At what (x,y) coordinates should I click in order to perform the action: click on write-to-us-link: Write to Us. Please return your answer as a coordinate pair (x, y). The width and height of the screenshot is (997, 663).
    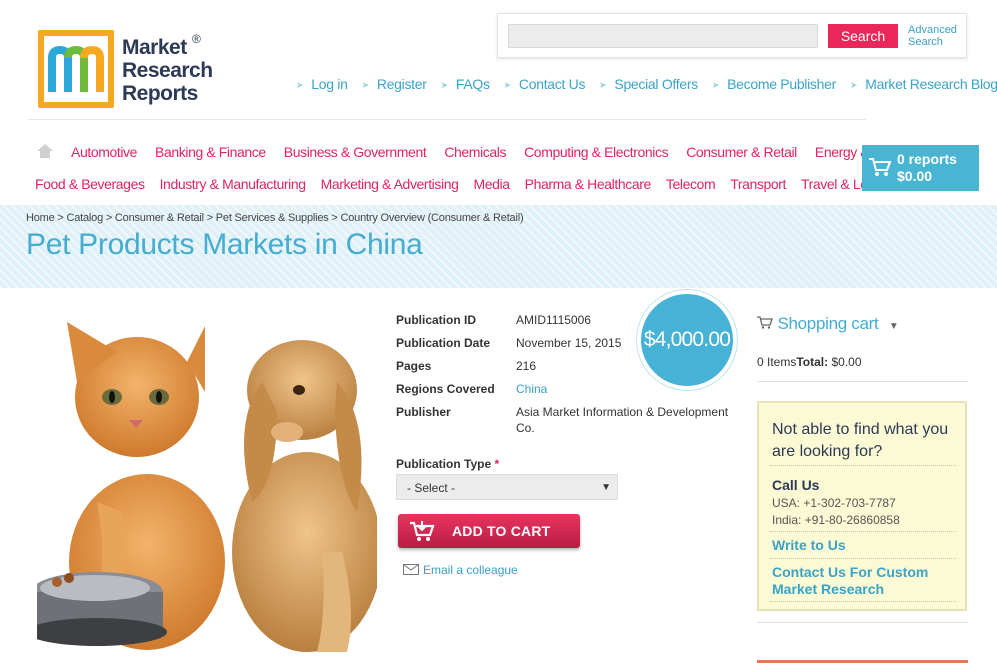
    Looking at the image, I should click on (809, 545).